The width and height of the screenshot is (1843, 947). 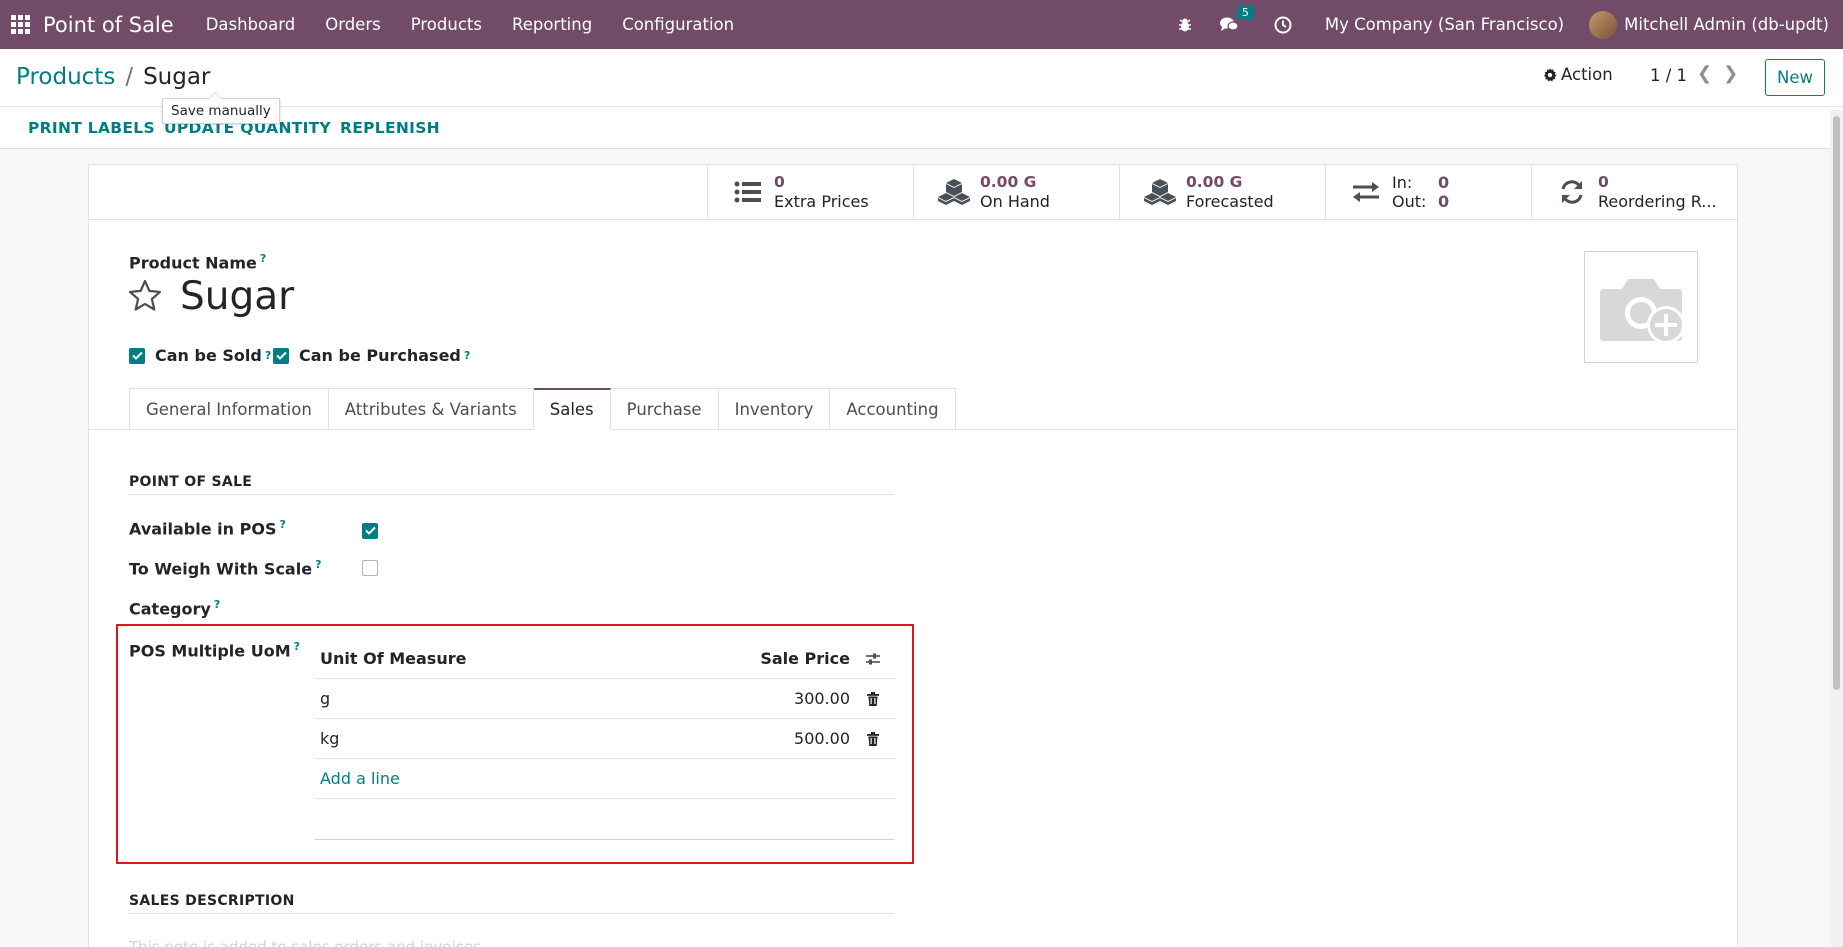 I want to click on on-hand-smart-button: 0.00 G On Hand, so click(x=1016, y=192).